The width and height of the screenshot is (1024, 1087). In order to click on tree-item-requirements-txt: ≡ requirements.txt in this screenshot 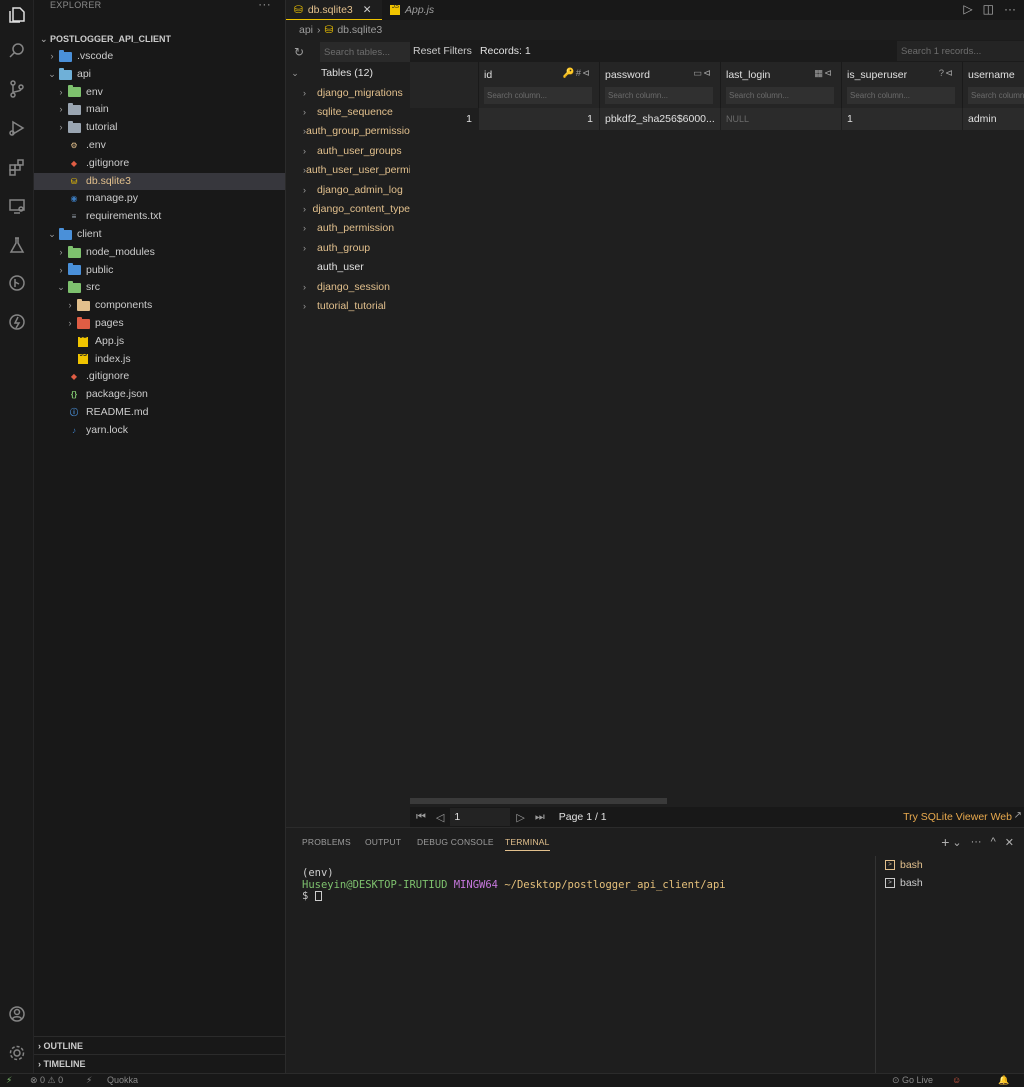, I will do `click(159, 217)`.